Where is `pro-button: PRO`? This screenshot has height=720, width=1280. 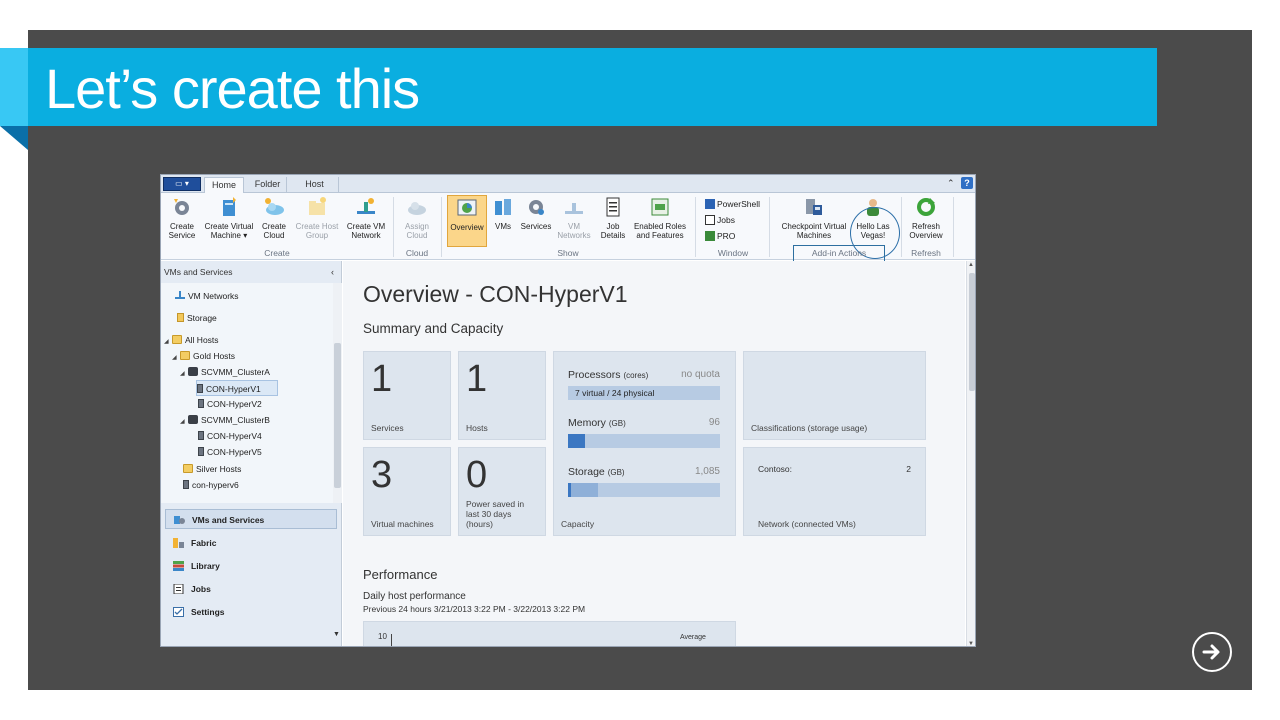
pro-button: PRO is located at coordinates (720, 236).